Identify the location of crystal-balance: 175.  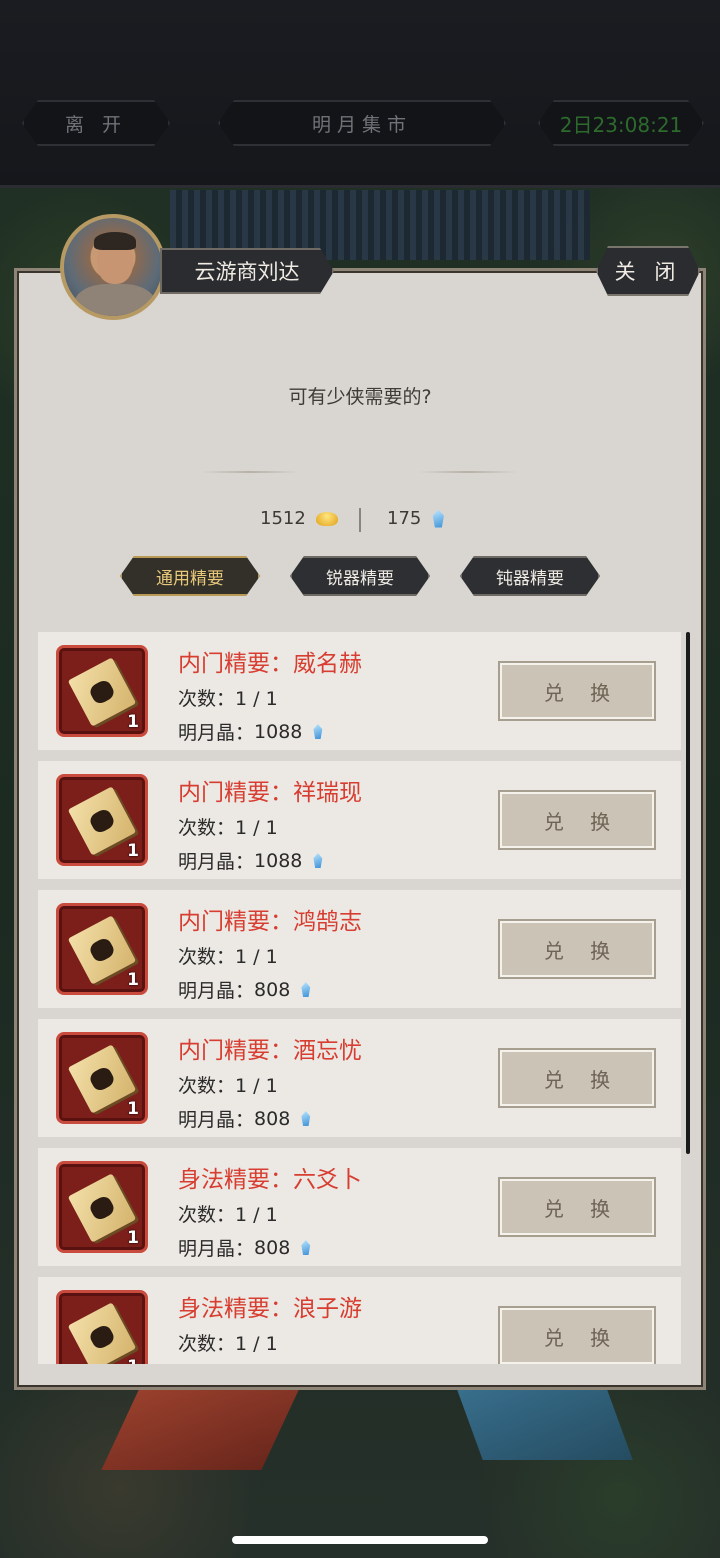
(416, 518).